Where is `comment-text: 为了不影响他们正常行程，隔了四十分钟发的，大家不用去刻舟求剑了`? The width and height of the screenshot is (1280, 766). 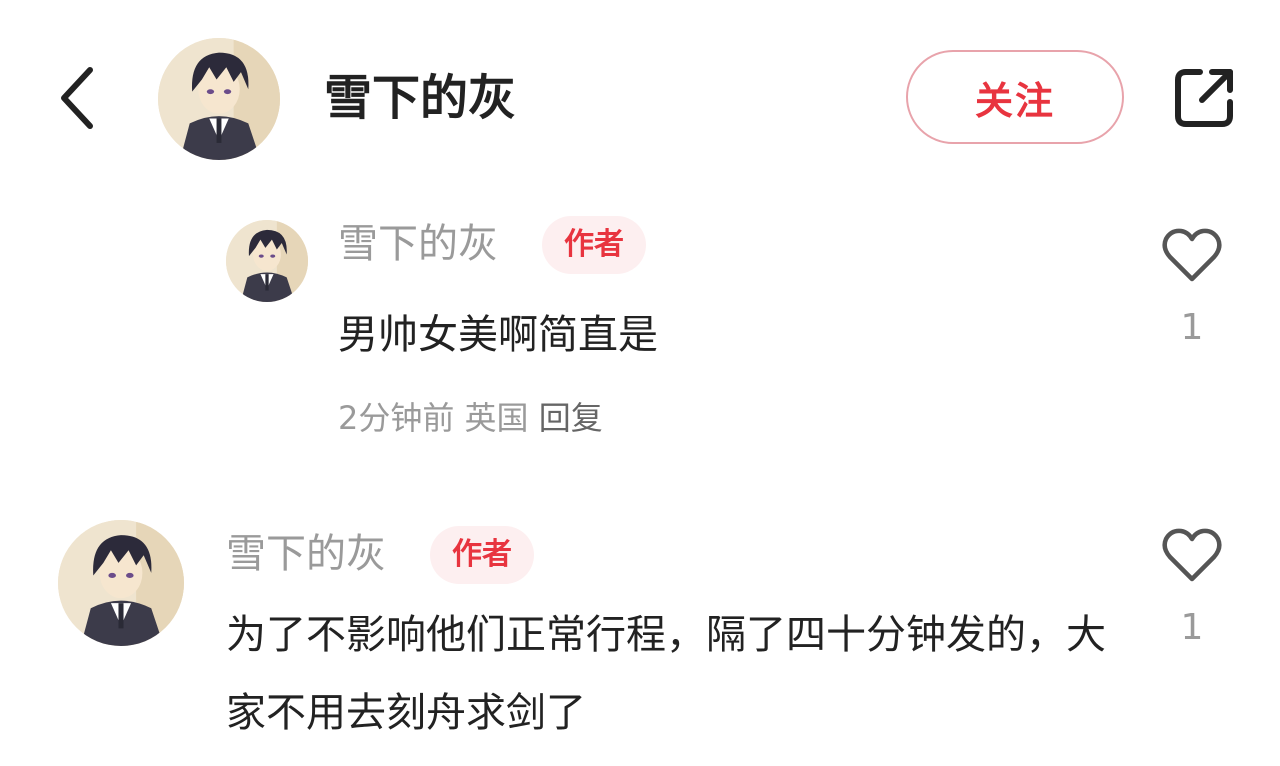
comment-text: 为了不影响他们正常行程，隔了四十分钟发的，大家不用去刻舟求剑了 is located at coordinates (666, 674).